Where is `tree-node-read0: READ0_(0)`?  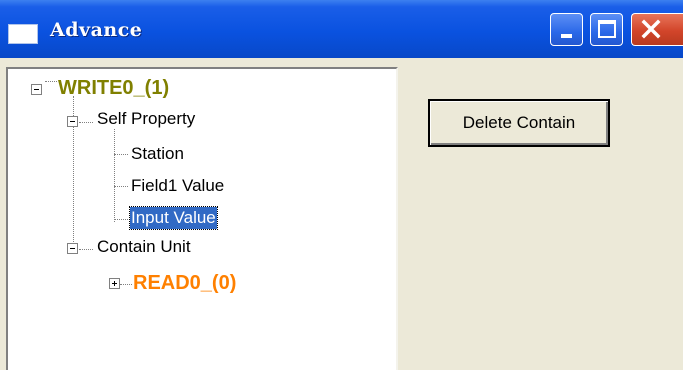 tree-node-read0: READ0_(0) is located at coordinates (184, 283).